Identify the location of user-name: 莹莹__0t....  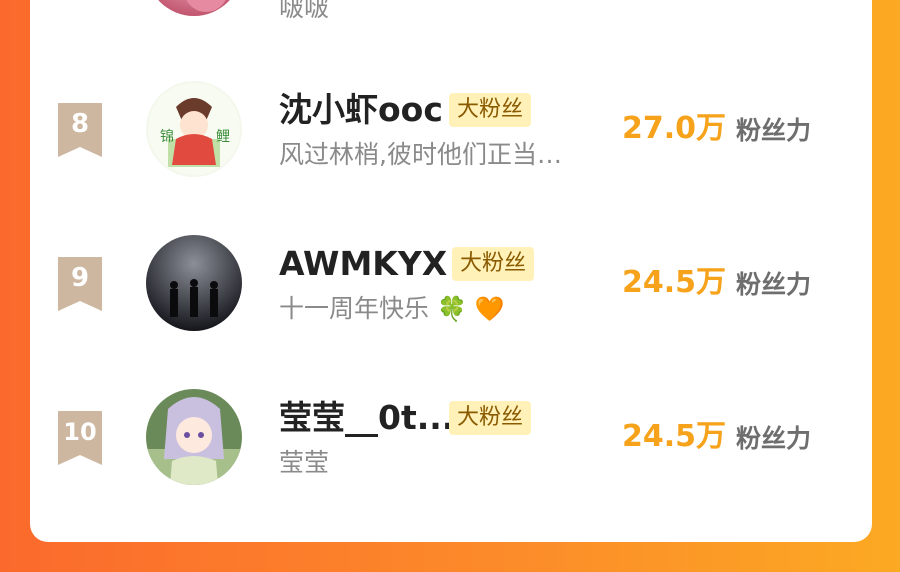
(366, 418).